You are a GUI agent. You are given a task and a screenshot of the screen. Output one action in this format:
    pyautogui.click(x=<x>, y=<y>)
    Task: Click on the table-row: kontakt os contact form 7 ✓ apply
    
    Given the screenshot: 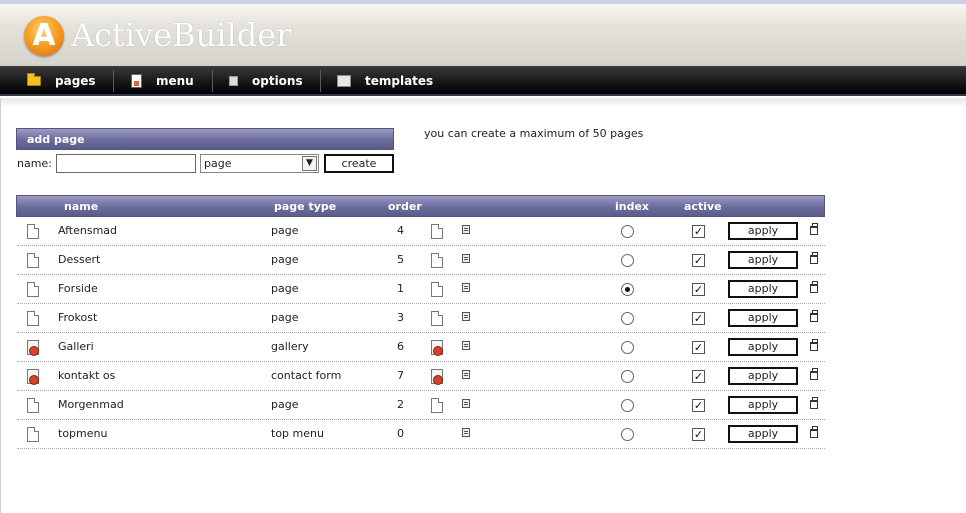 What is the action you would take?
    pyautogui.click(x=421, y=376)
    